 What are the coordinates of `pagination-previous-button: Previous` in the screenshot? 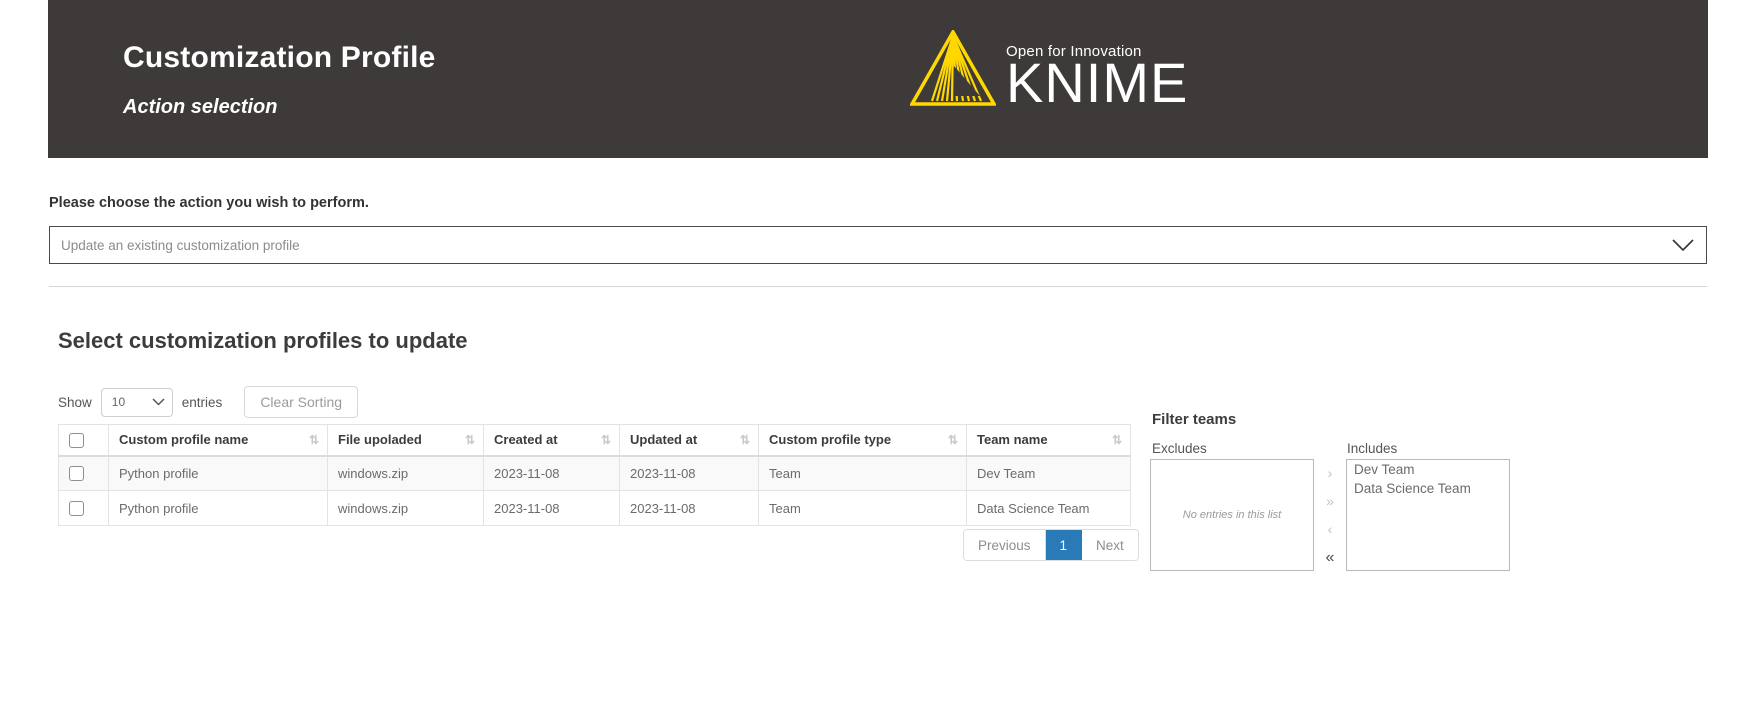 It's located at (1005, 545).